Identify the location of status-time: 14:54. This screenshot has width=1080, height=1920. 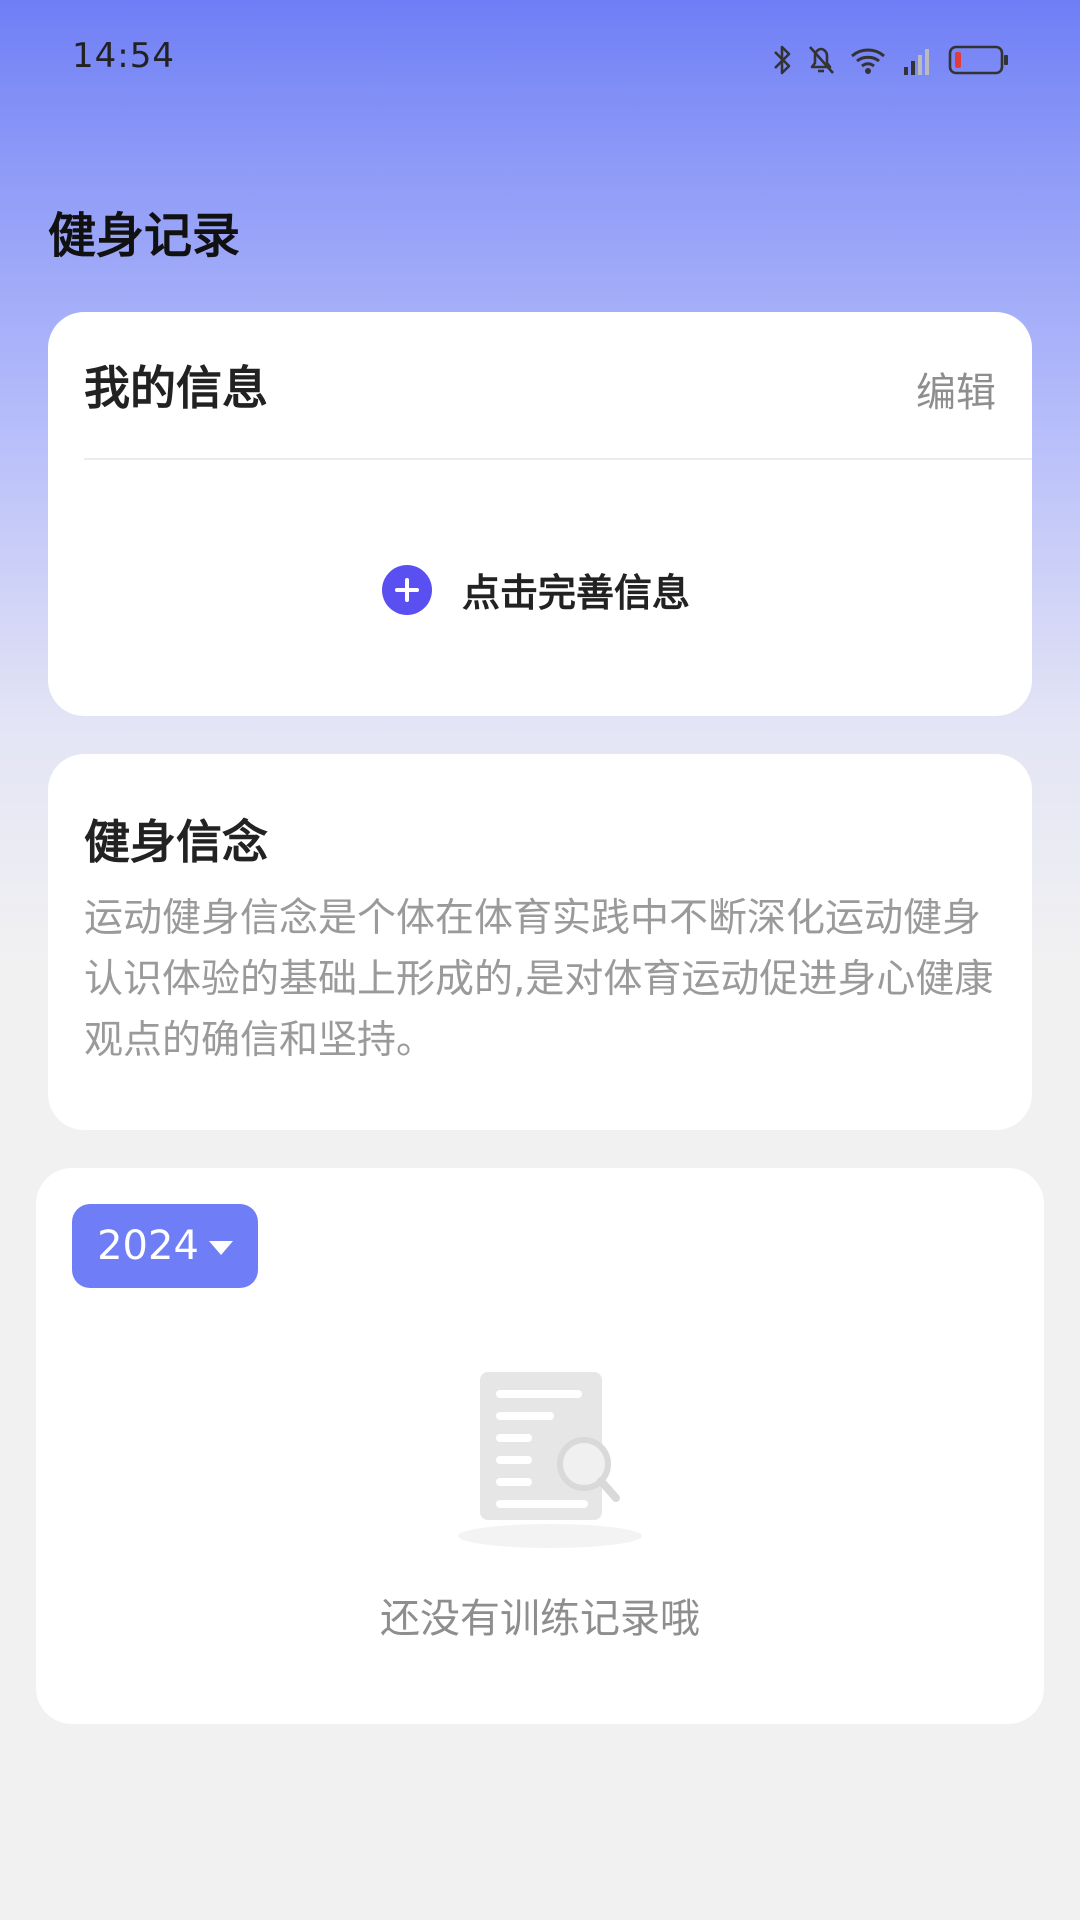
(123, 56).